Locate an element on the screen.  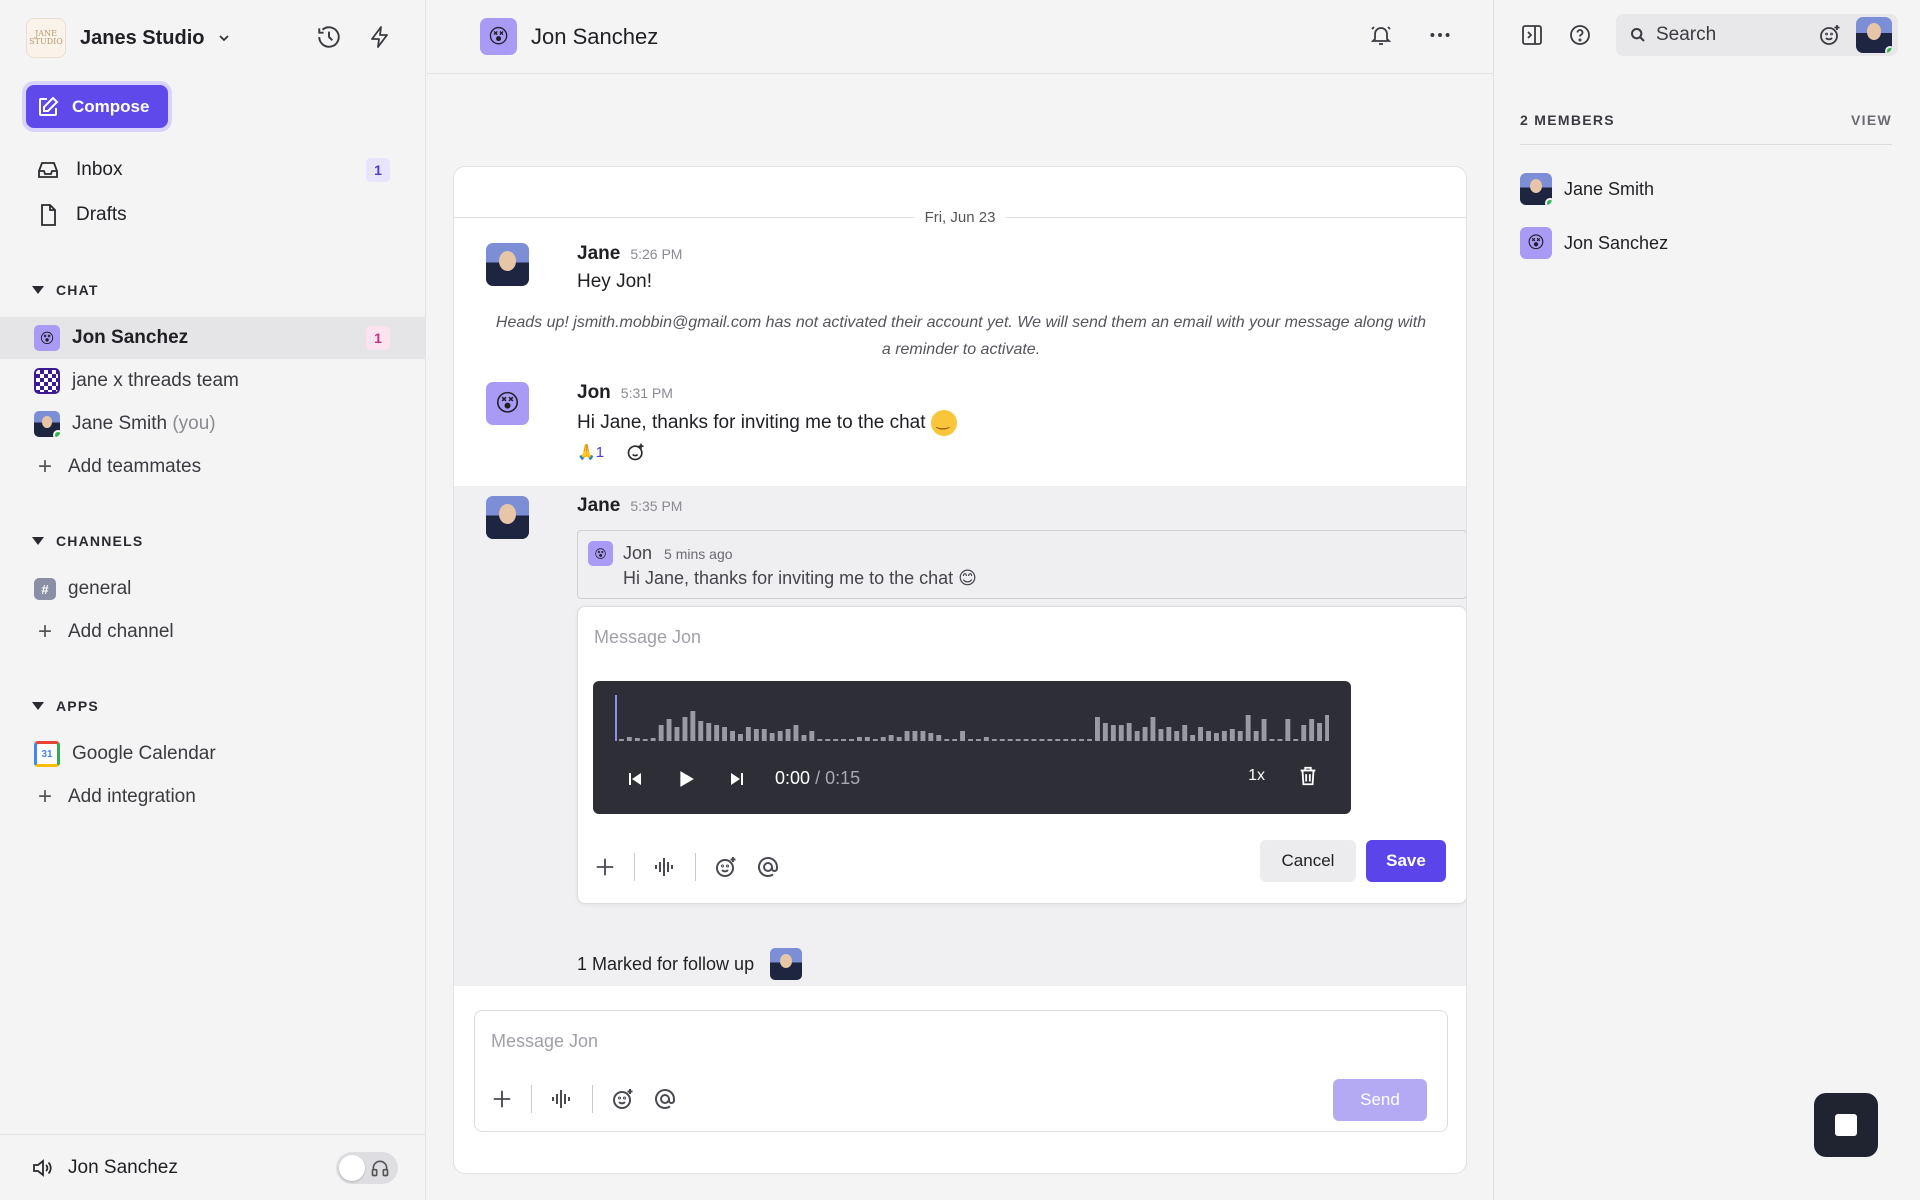
trash-icon is located at coordinates (1308, 778).